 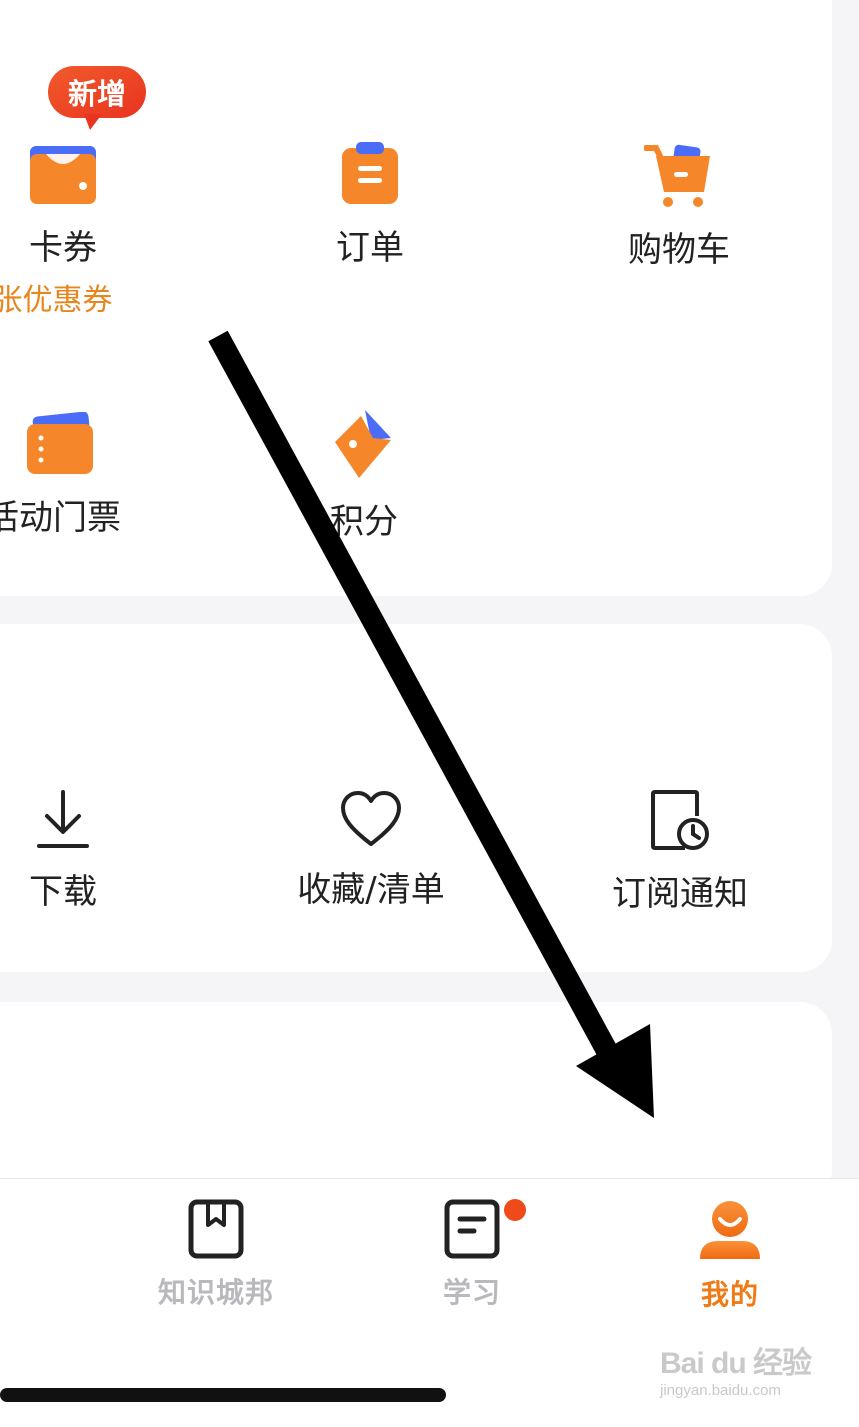 I want to click on subscription-clock-icon, so click(x=680, y=820).